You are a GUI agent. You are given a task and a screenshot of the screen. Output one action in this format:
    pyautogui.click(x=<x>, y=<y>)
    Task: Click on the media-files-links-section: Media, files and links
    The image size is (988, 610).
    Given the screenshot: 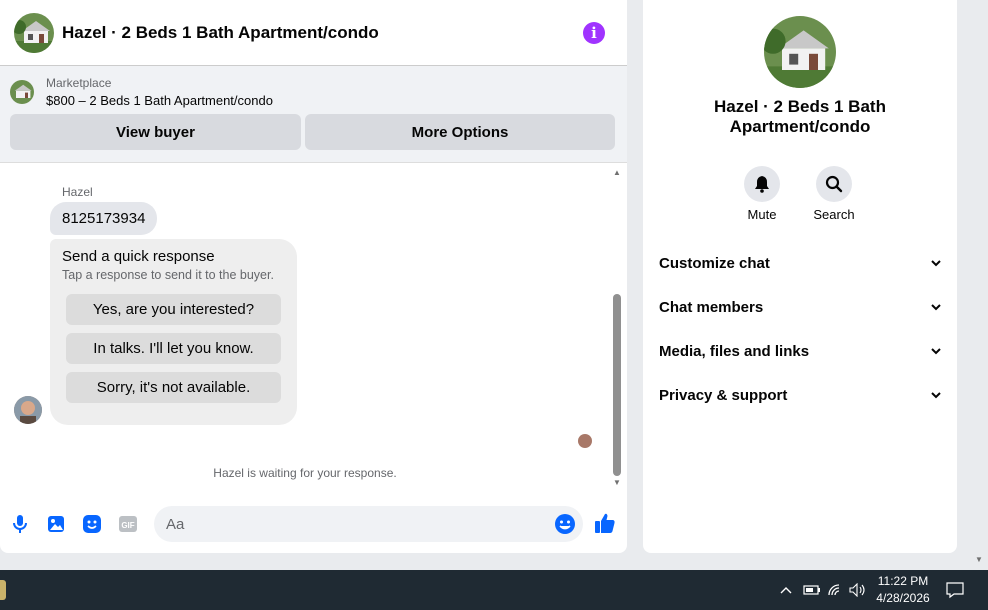 What is the action you would take?
    pyautogui.click(x=800, y=351)
    